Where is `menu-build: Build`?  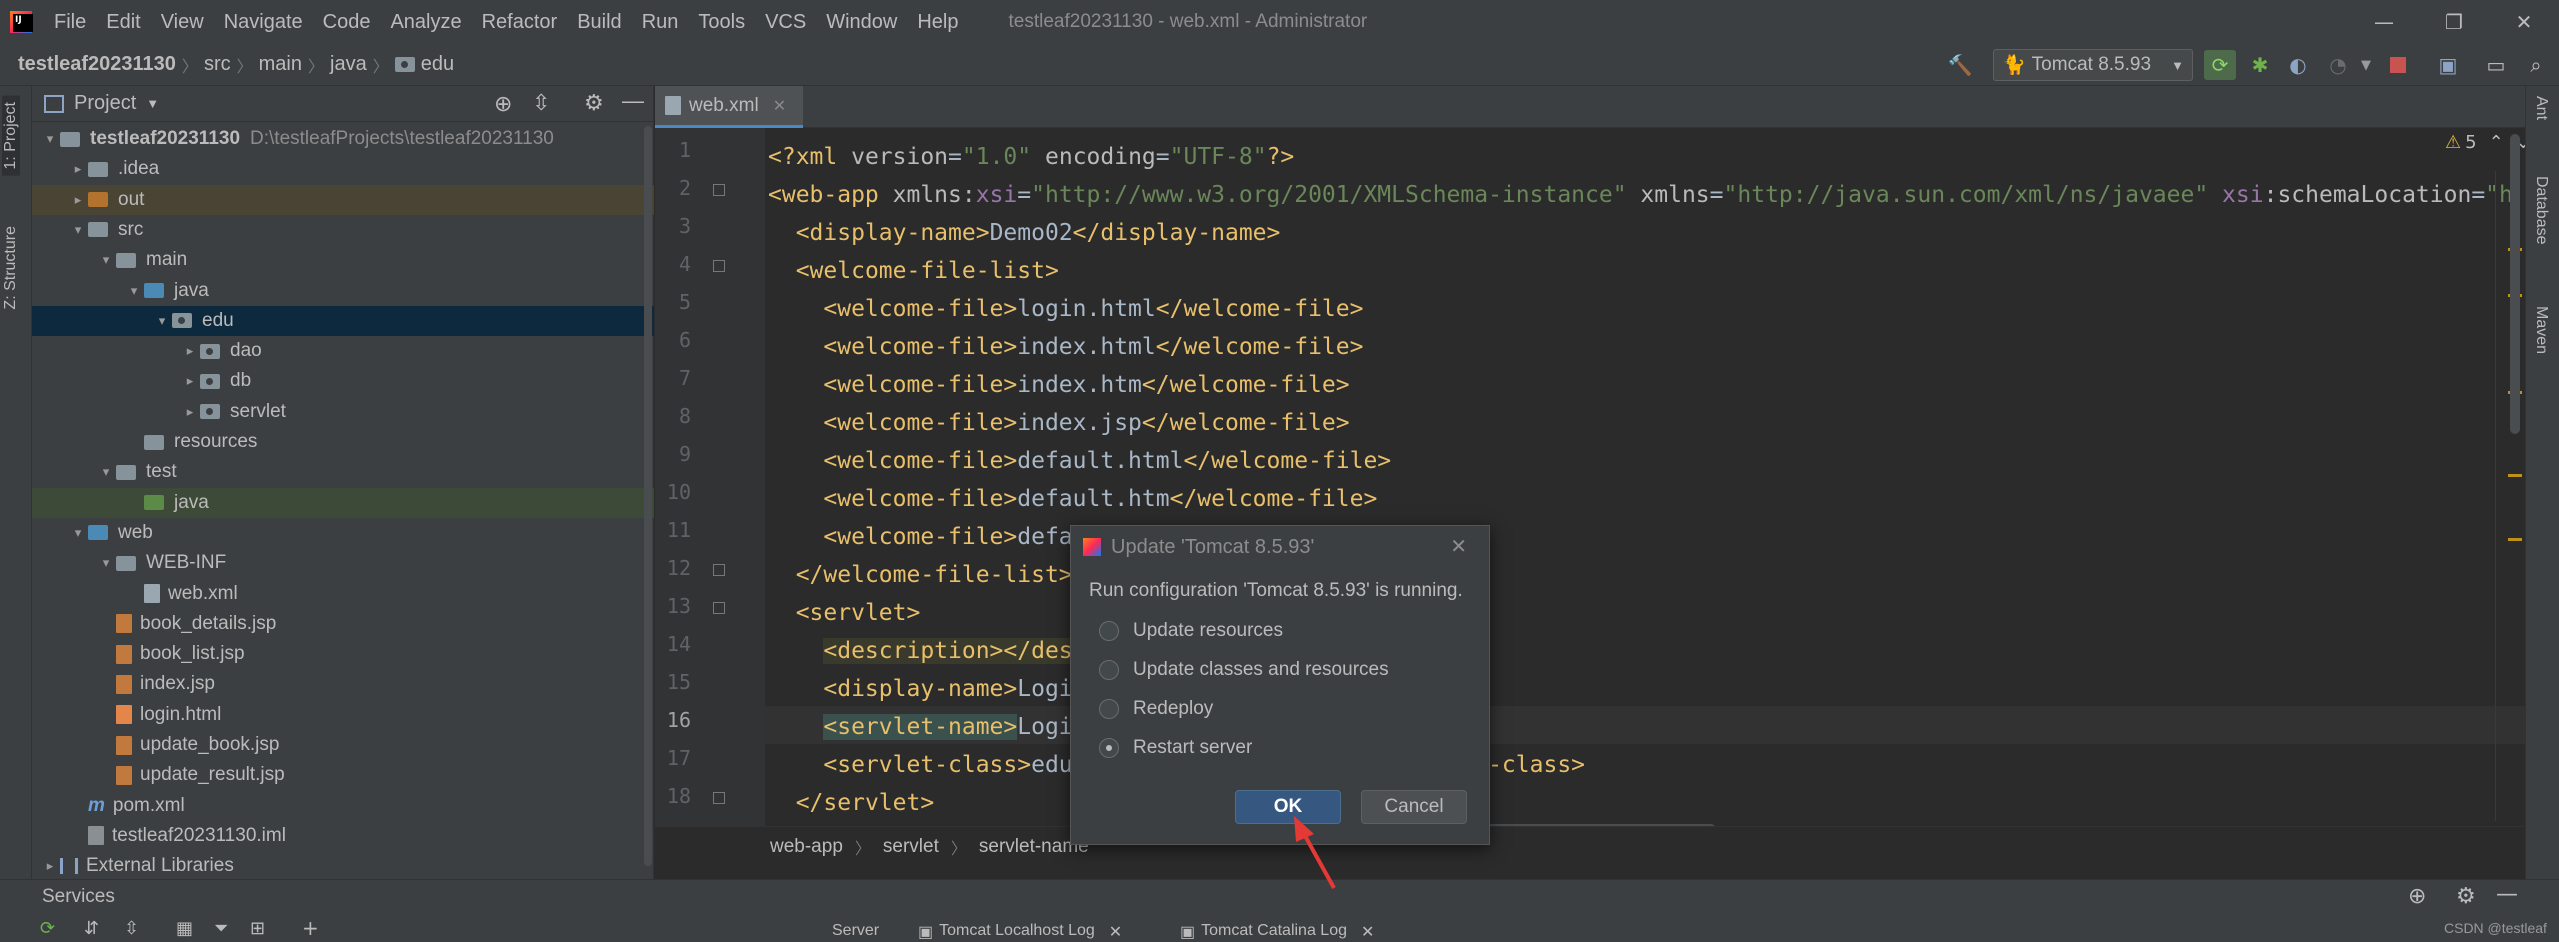
menu-build: Build is located at coordinates (599, 22).